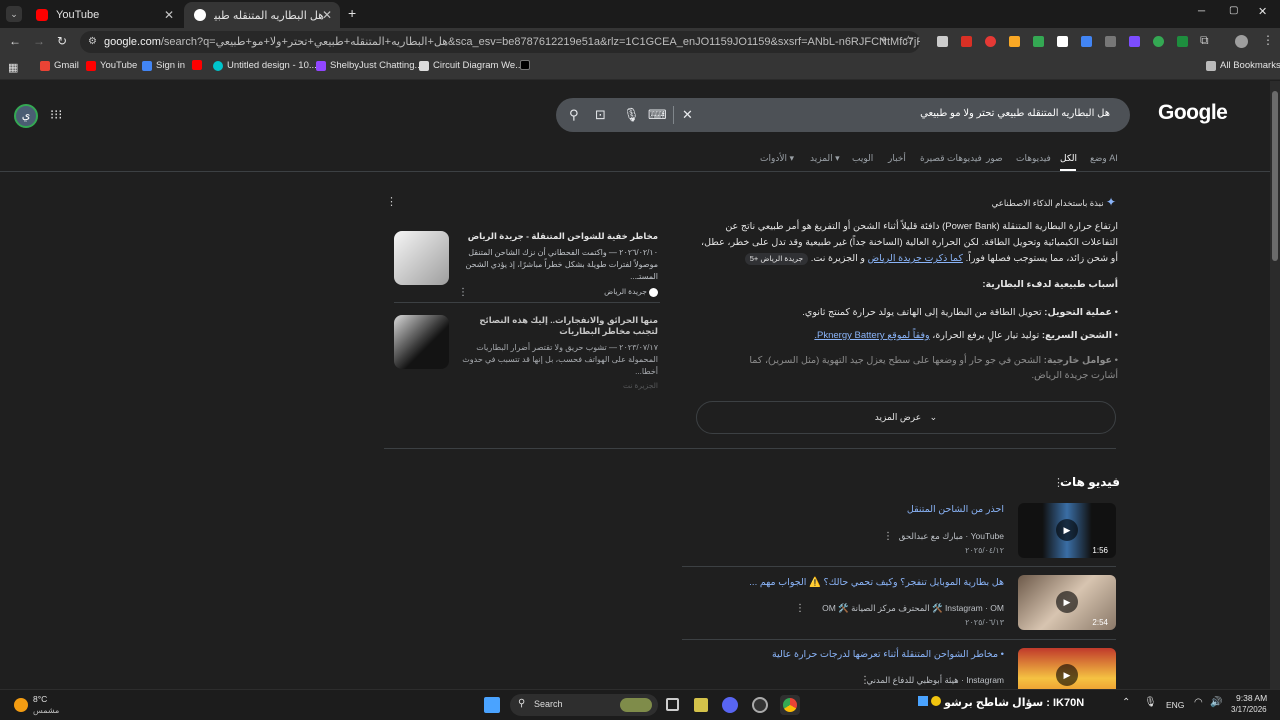 The width and height of the screenshot is (1280, 720). What do you see at coordinates (21, 705) in the screenshot?
I see `weather-icon` at bounding box center [21, 705].